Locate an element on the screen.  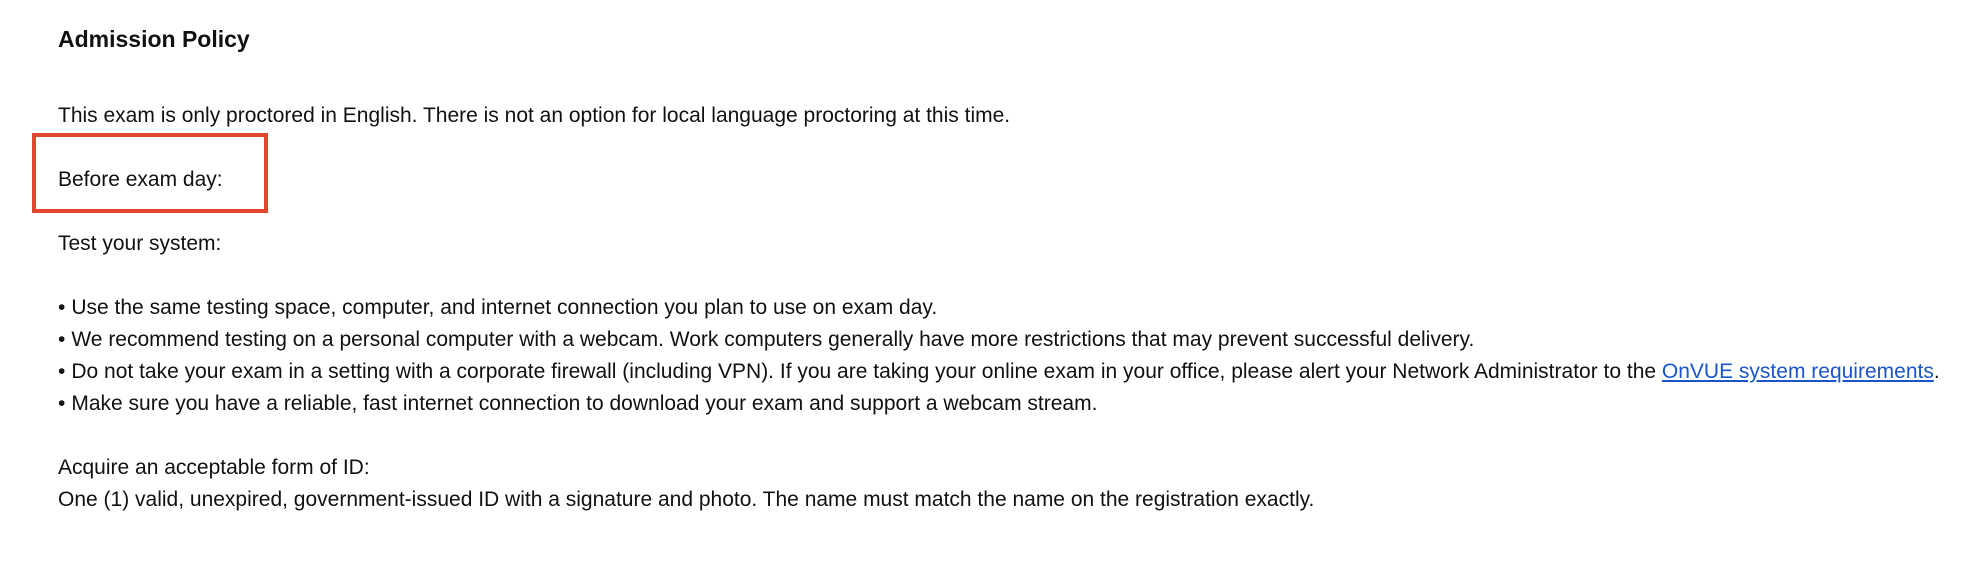
id-label: Acquire an acceptable form of ID: is located at coordinates (214, 467).